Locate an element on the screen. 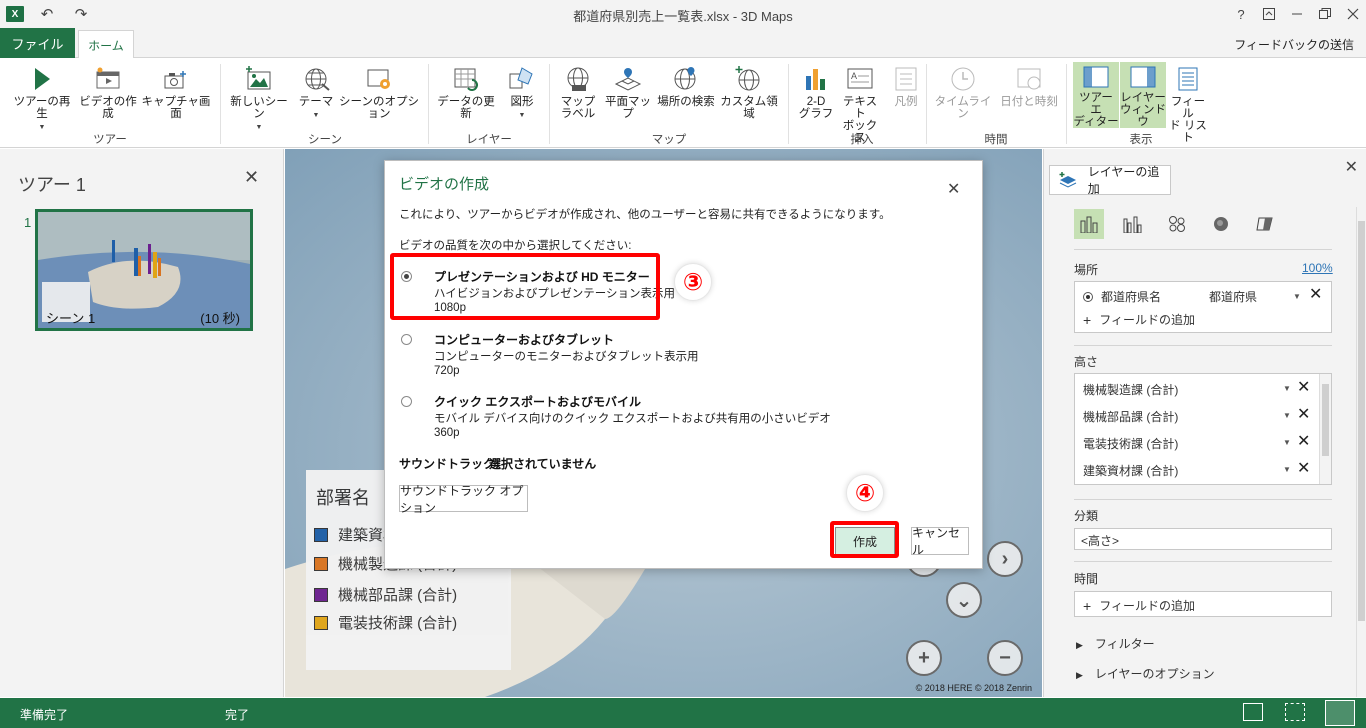  timeline-button: タイムライン is located at coordinates (963, 91).